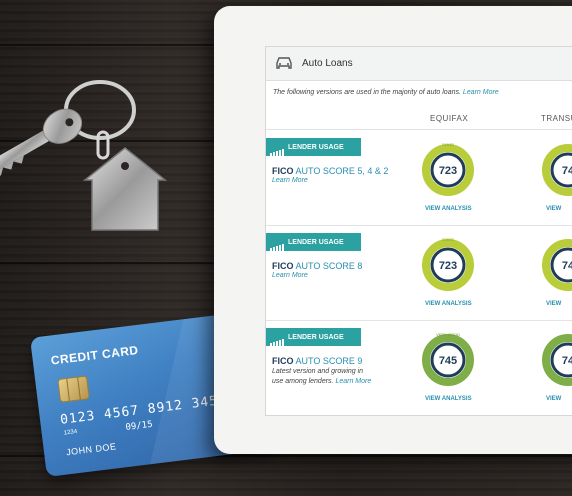  What do you see at coordinates (70, 432) in the screenshot?
I see `card-small-digits: 1234` at bounding box center [70, 432].